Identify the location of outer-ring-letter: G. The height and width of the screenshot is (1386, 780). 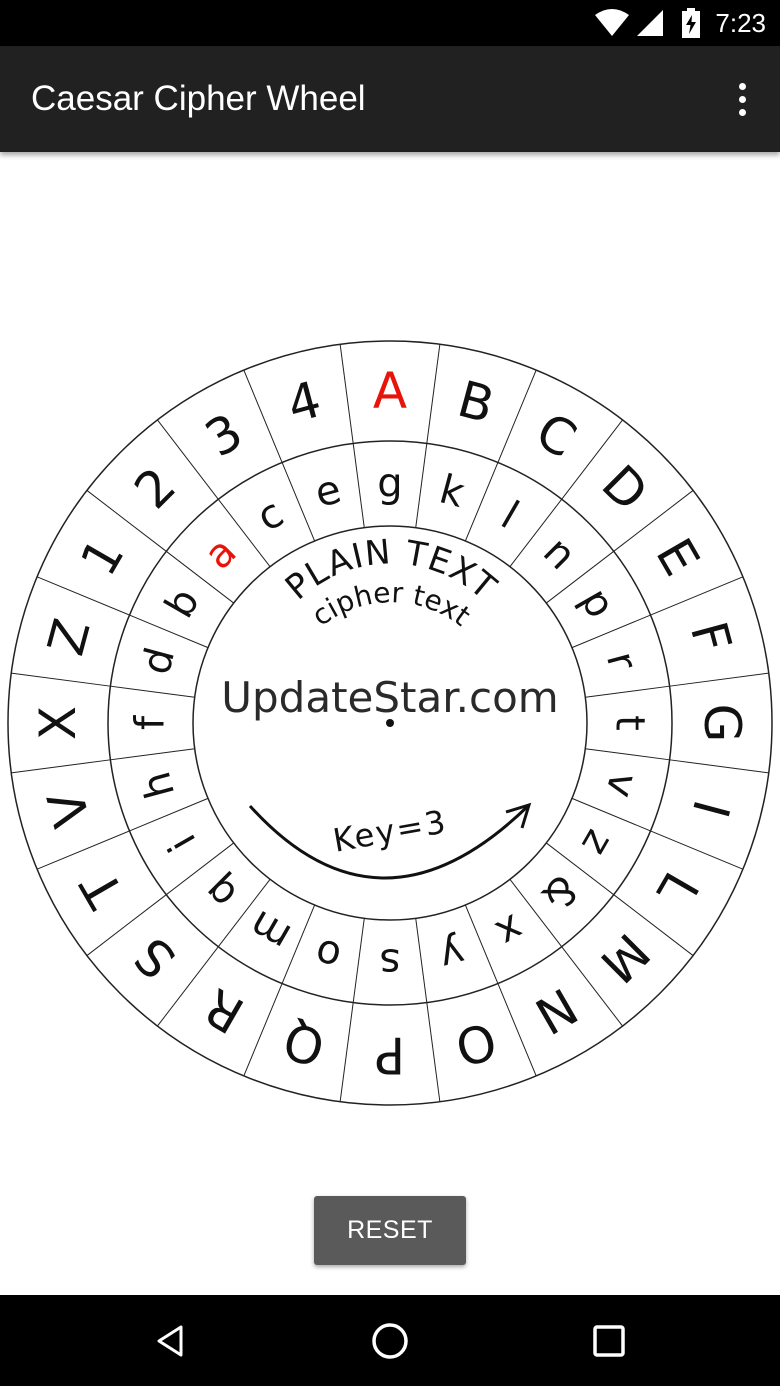
(722, 723).